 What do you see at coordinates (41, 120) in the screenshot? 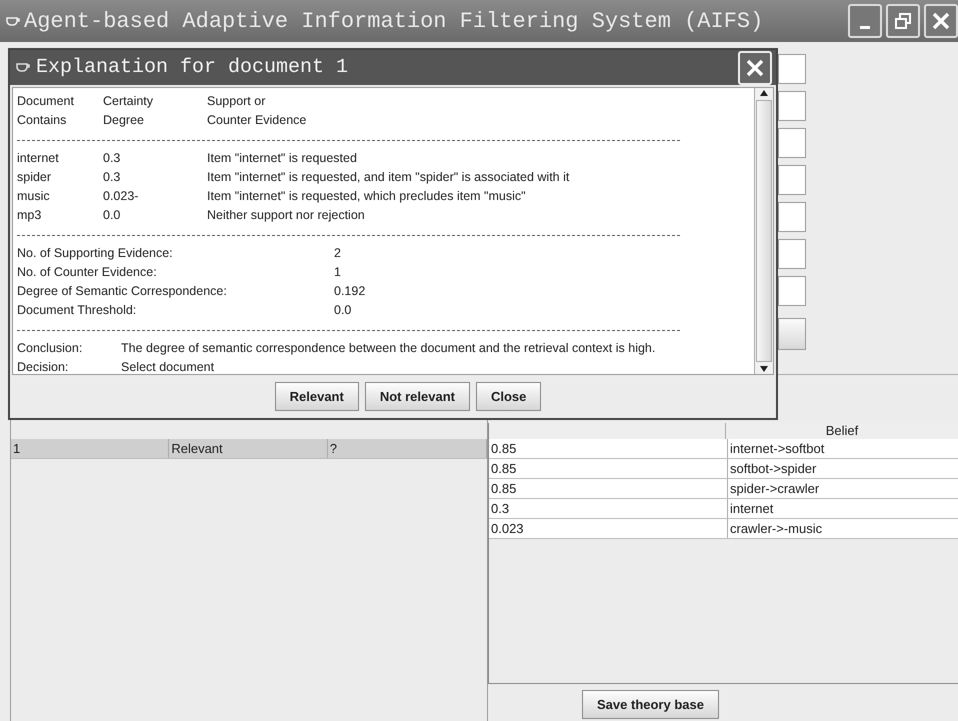
I see `column-header: Contains` at bounding box center [41, 120].